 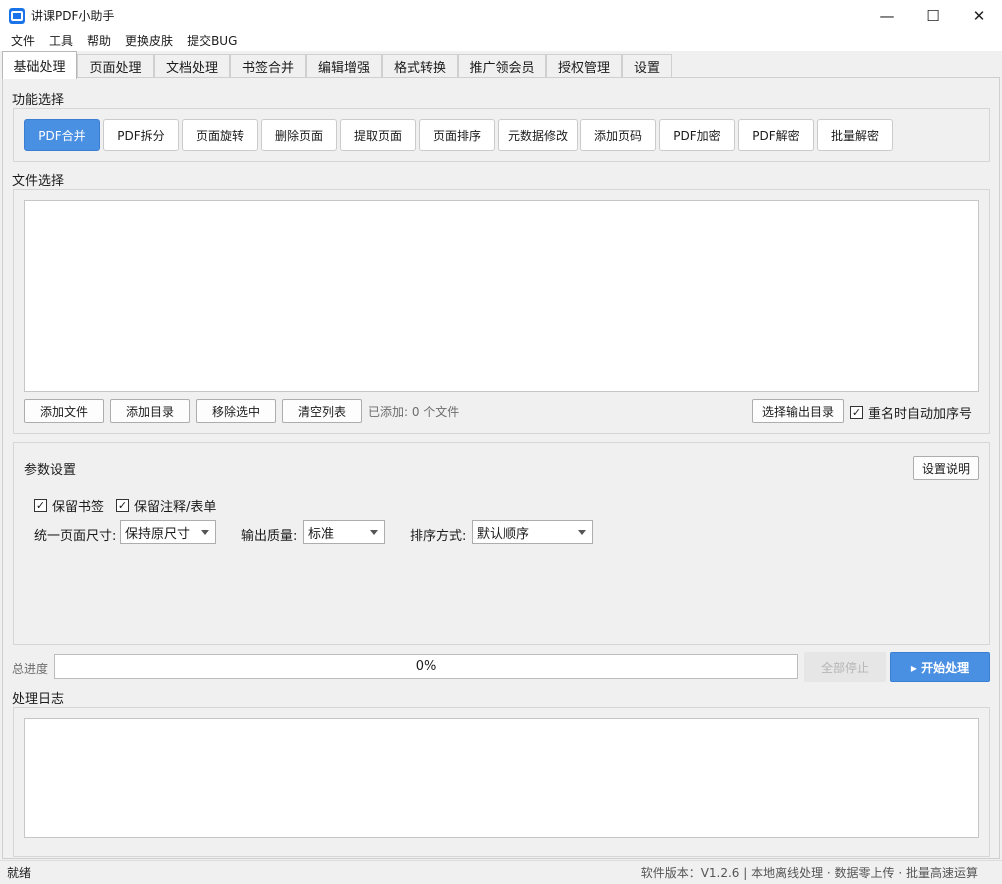 What do you see at coordinates (940, 667) in the screenshot?
I see `start-process-button: ▸ 开始处理` at bounding box center [940, 667].